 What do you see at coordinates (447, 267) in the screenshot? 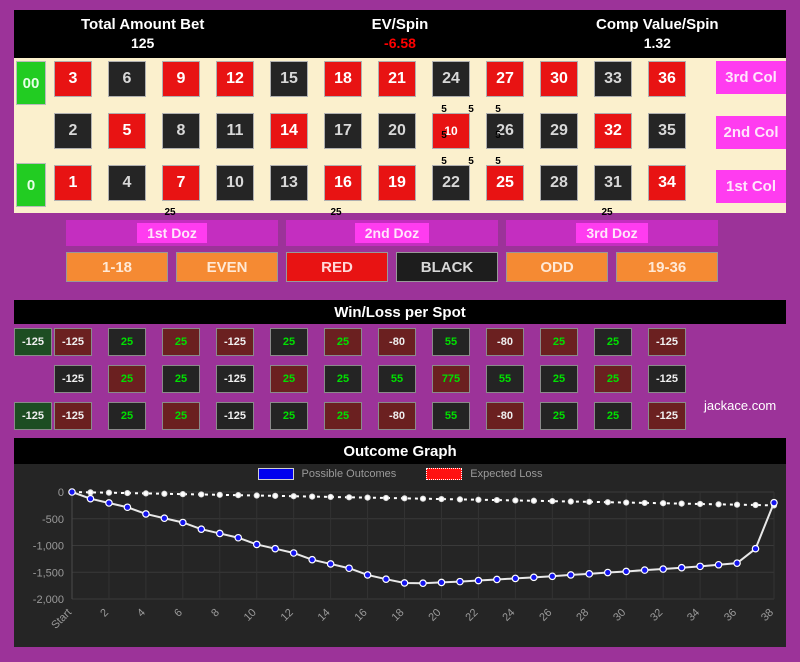
I see `outside-bet-black: BLACK` at bounding box center [447, 267].